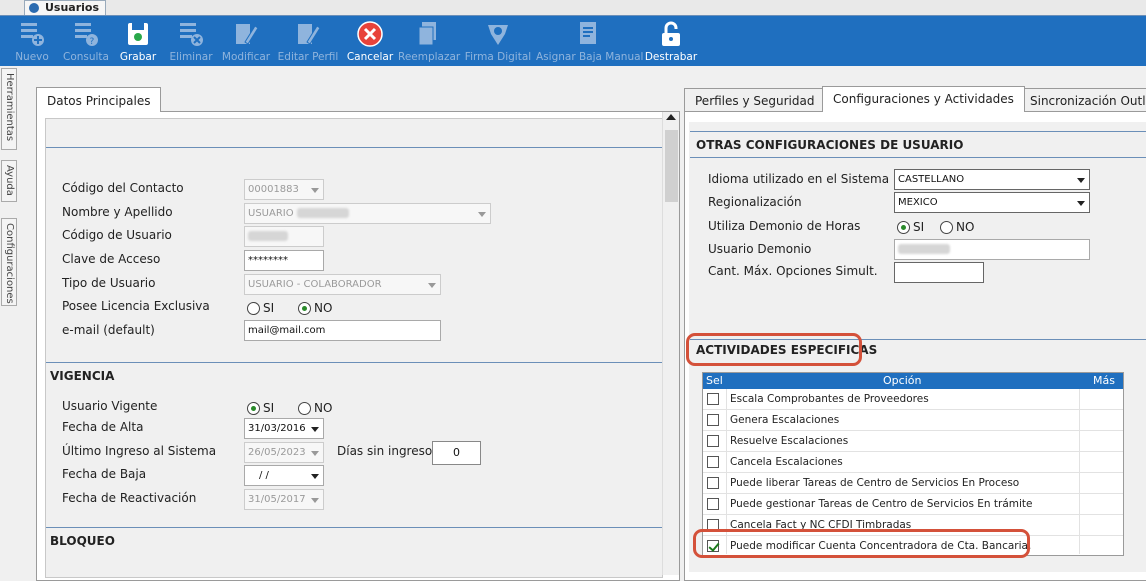 The image size is (1146, 581). What do you see at coordinates (99, 99) in the screenshot?
I see `tab-datos-principales: Datos Principales` at bounding box center [99, 99].